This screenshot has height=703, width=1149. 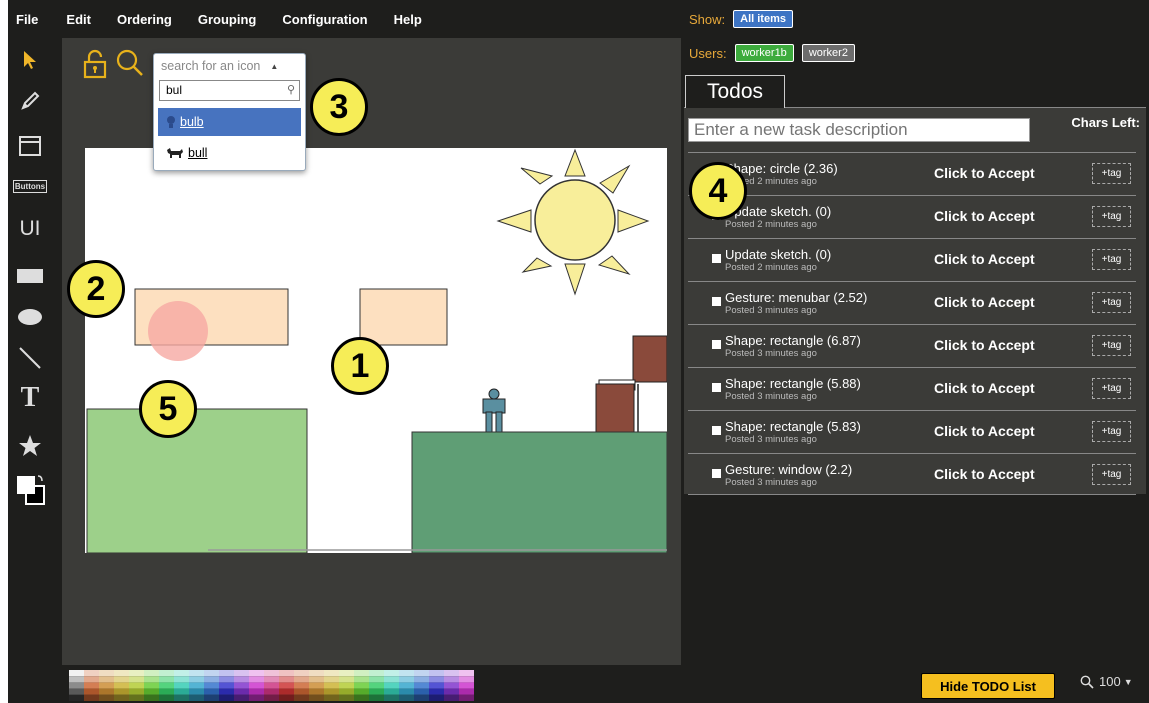 I want to click on color-palette, so click(x=271, y=685).